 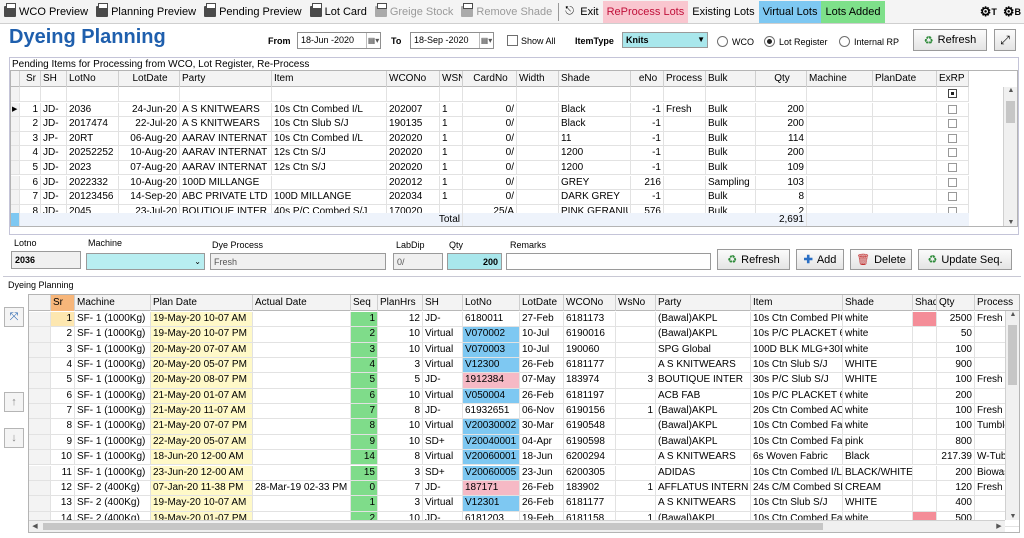 I want to click on cell-sr: 12, so click(x=63, y=488).